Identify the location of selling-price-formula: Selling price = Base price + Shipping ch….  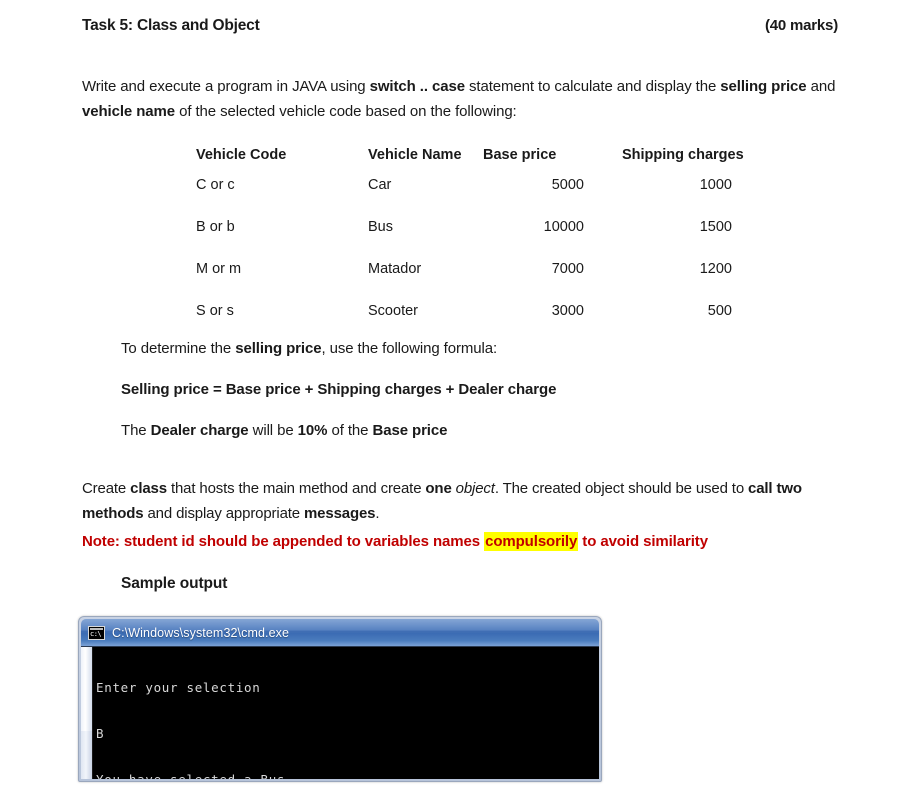
(339, 389).